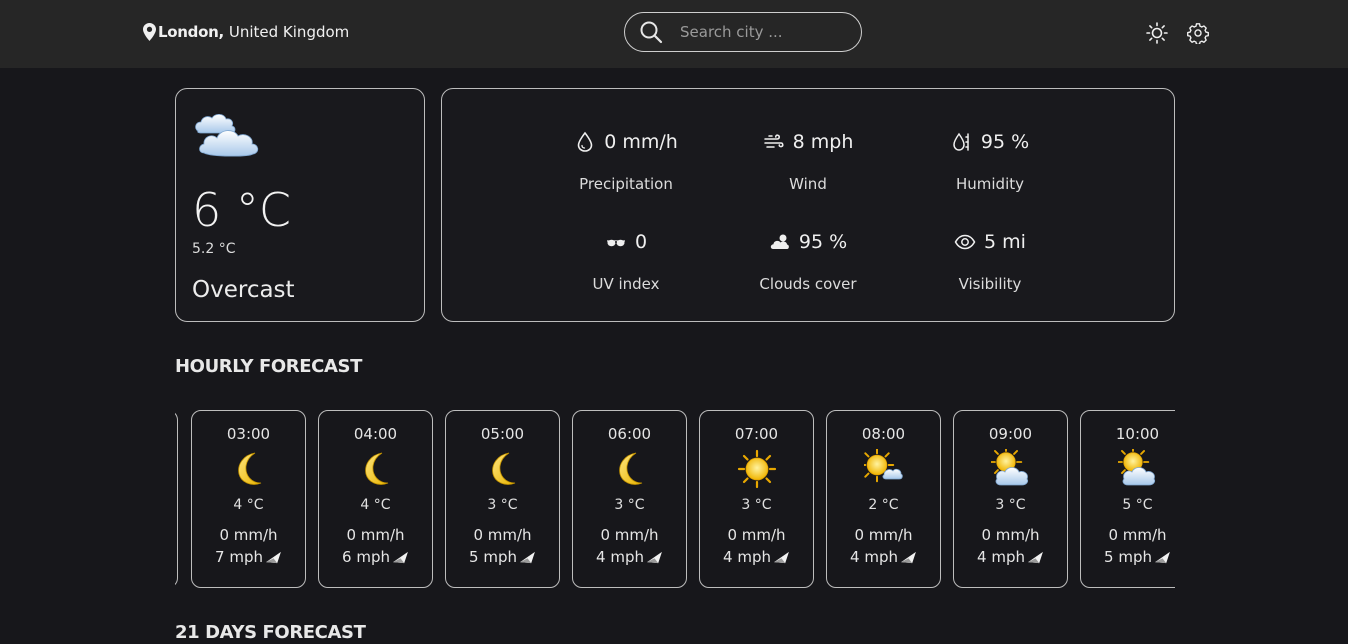 Image resolution: width=1348 pixels, height=644 pixels. Describe the element at coordinates (883, 505) in the screenshot. I see `hour-temperature: 2 °C` at that location.